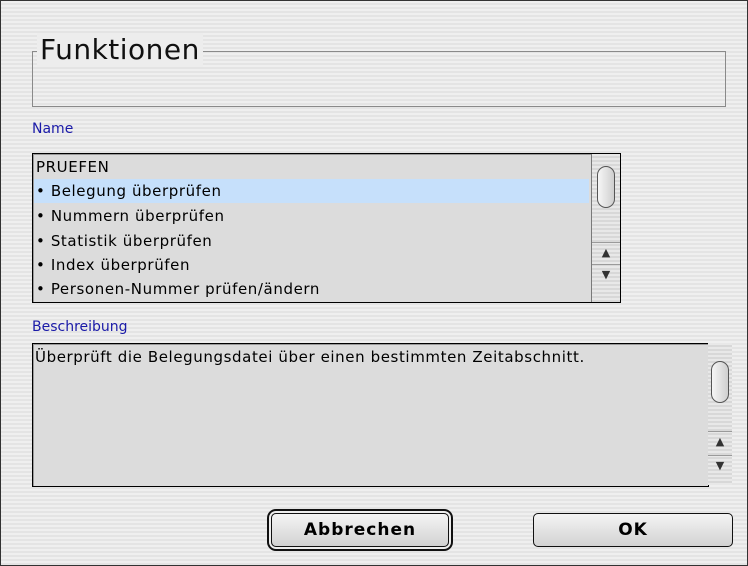 The width and height of the screenshot is (748, 566). Describe the element at coordinates (311, 167) in the screenshot. I see `list-item-header: PRUEFEN` at that location.